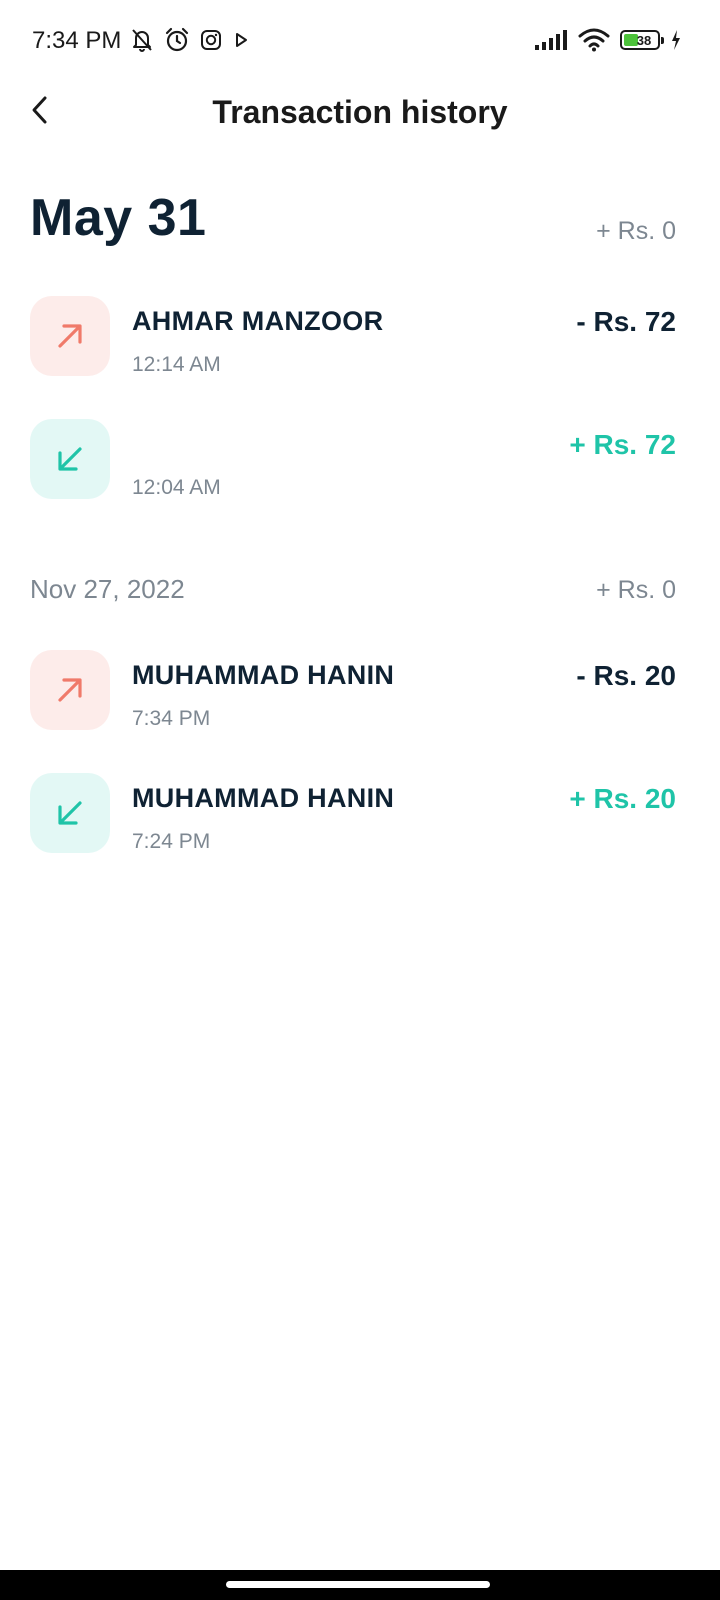  I want to click on transaction-row: MUHAMMAD HANIN 7:24 PM + Rs. 20, so click(353, 815).